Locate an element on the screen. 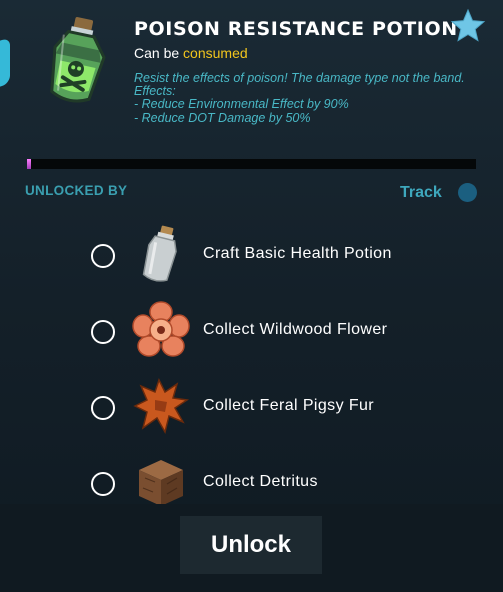  empty-bottle-icon is located at coordinates (159, 253).